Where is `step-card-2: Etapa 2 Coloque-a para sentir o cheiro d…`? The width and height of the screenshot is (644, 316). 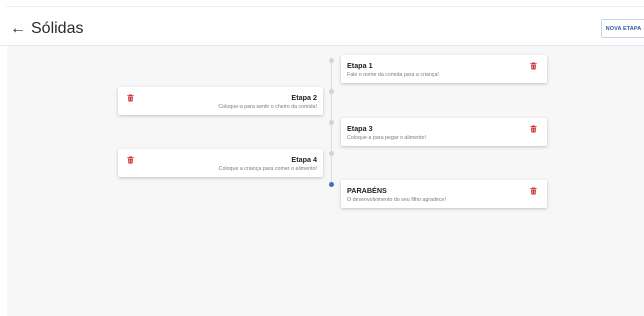 step-card-2: Etapa 2 Coloque-a para sentir o cheiro d… is located at coordinates (220, 101).